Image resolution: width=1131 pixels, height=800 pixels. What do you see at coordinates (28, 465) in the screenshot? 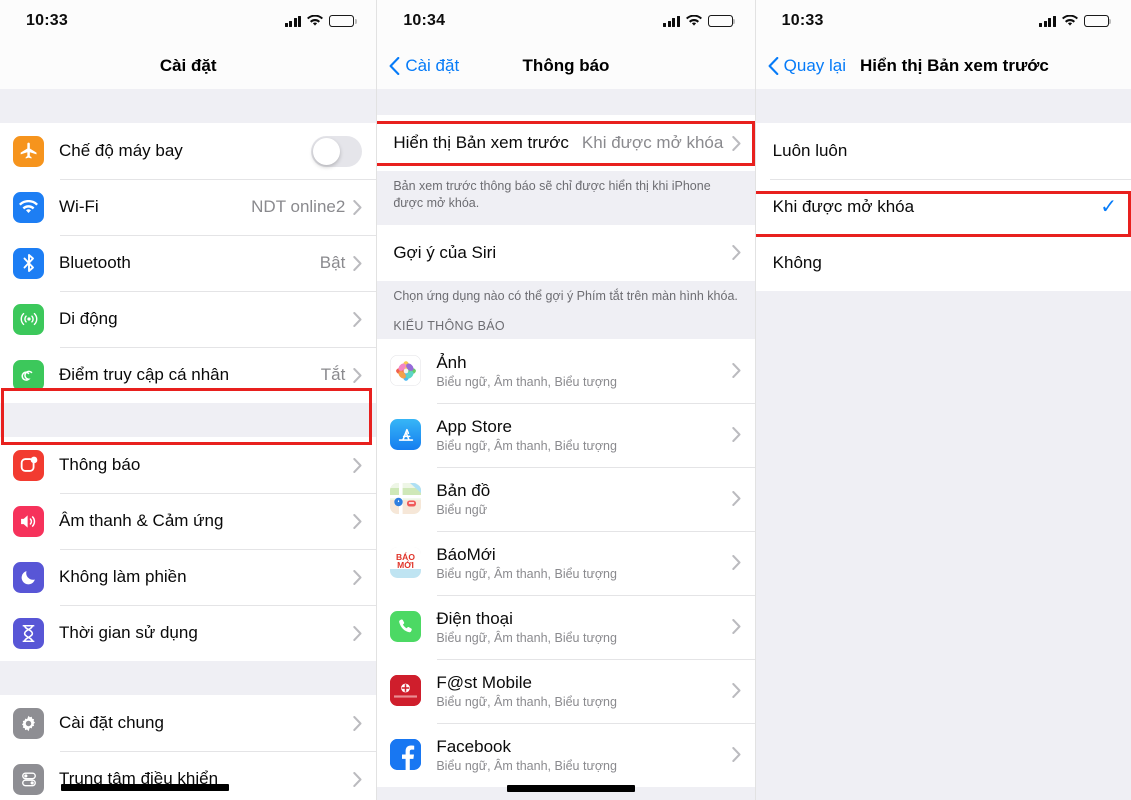
I see `notifications-icon` at bounding box center [28, 465].